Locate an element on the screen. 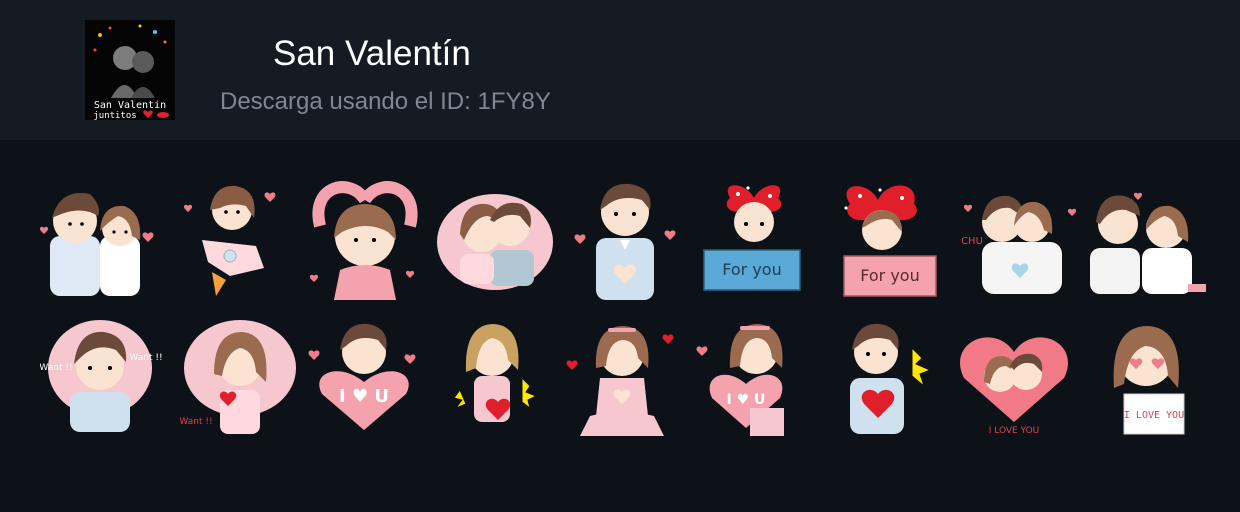 Image resolution: width=1240 pixels, height=512 pixels. want-text-1: Want !! is located at coordinates (56, 368).